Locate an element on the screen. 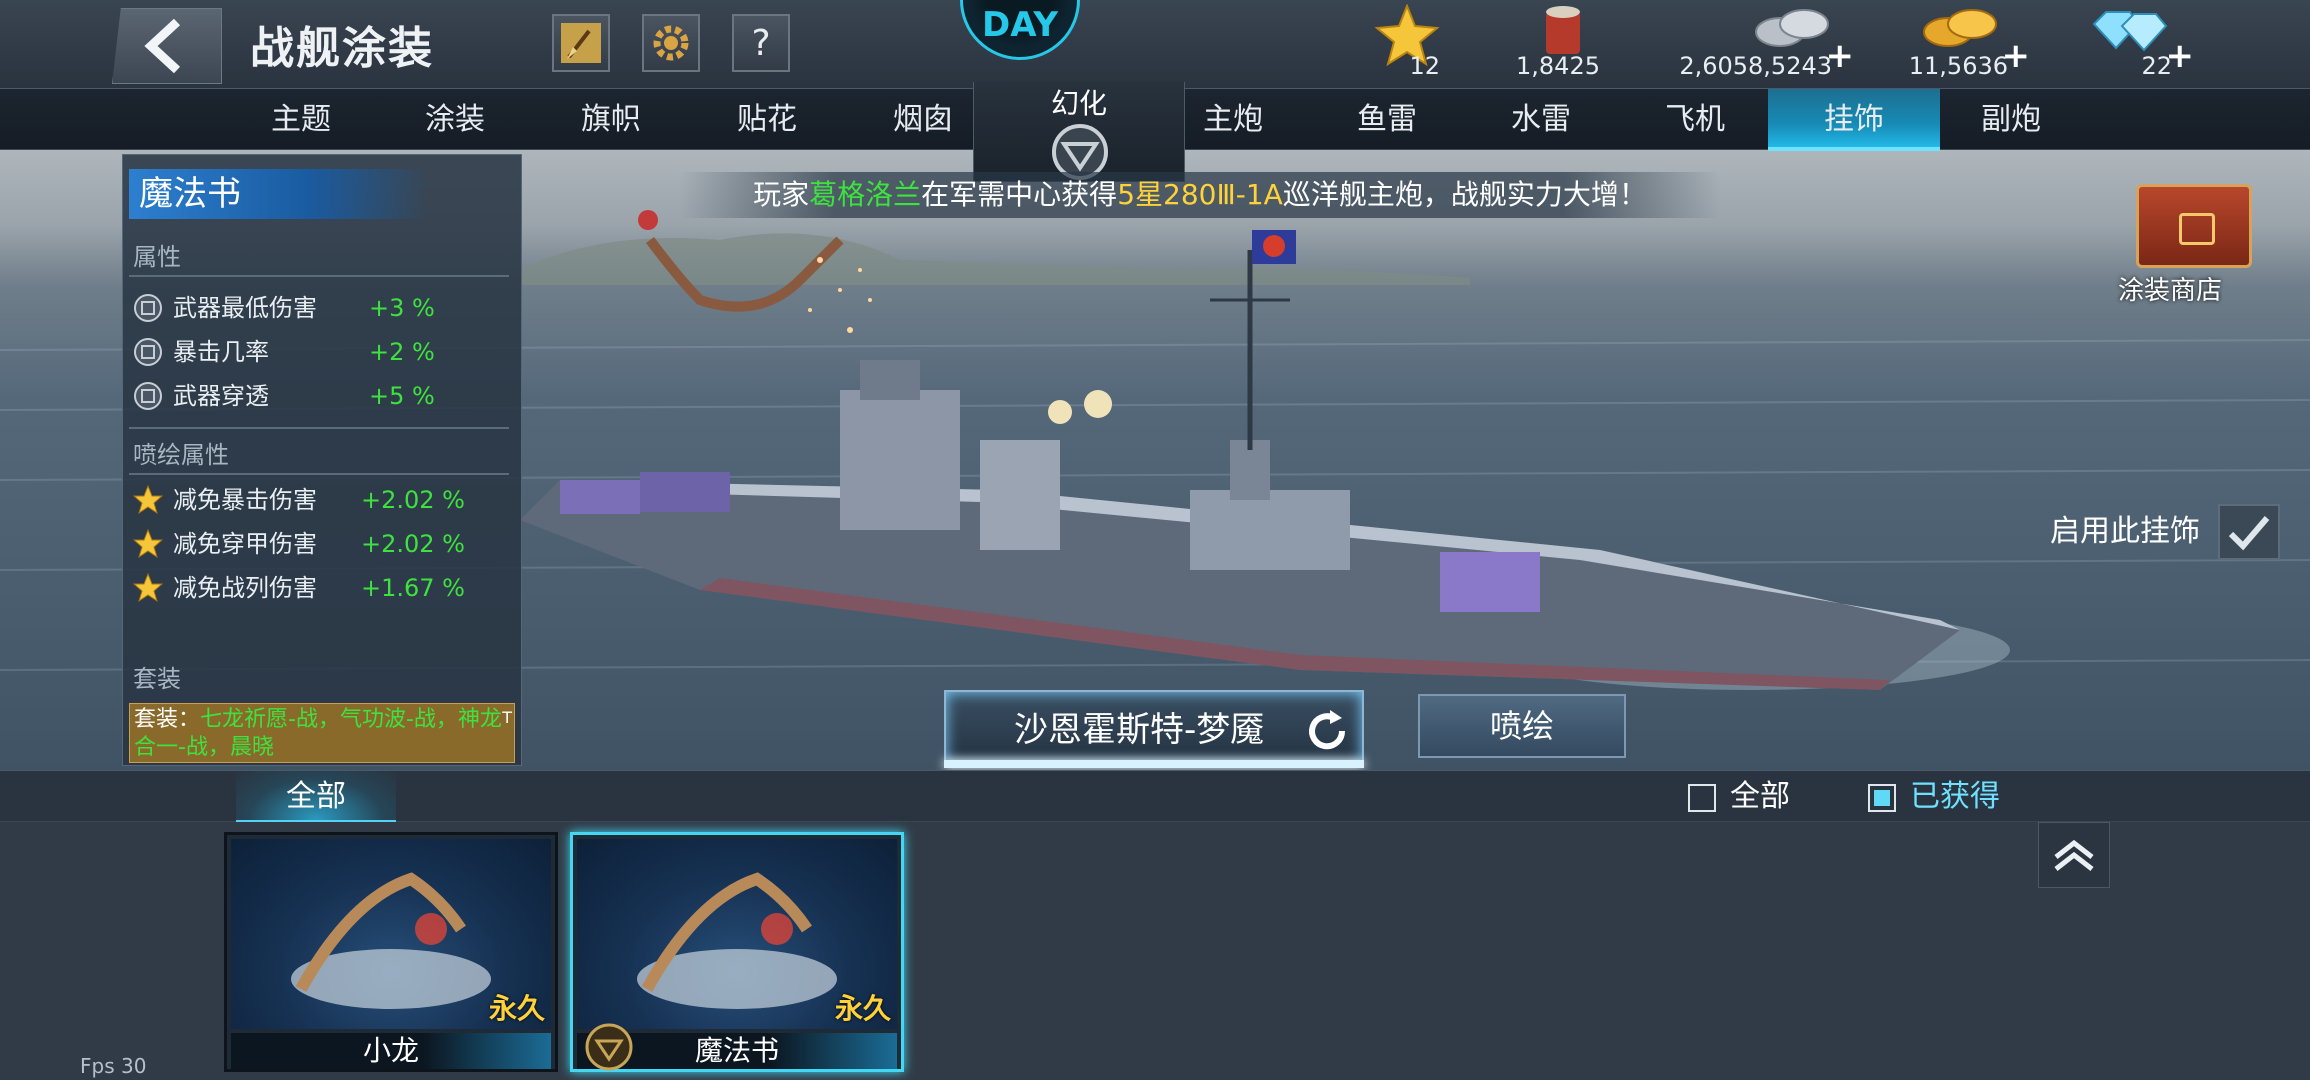  tab-all: 全部 is located at coordinates (316, 797).